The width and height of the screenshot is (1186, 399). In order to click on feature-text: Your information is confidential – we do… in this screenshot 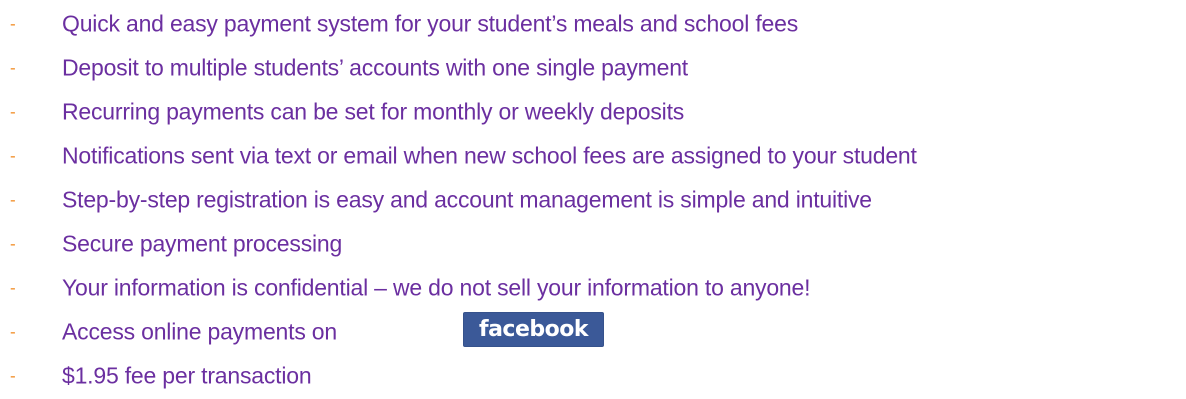, I will do `click(436, 287)`.